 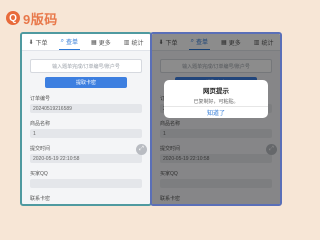 What do you see at coordinates (216, 91) in the screenshot?
I see `dialog-title: 网页提示` at bounding box center [216, 91].